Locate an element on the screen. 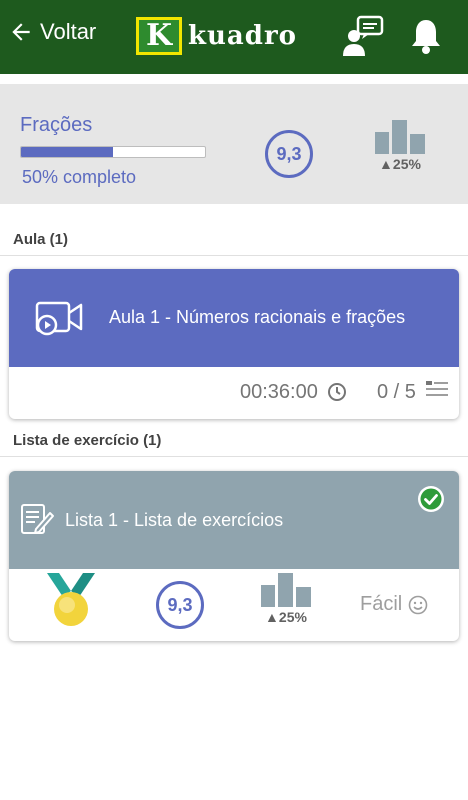  score-badge: 9,3 is located at coordinates (289, 154).